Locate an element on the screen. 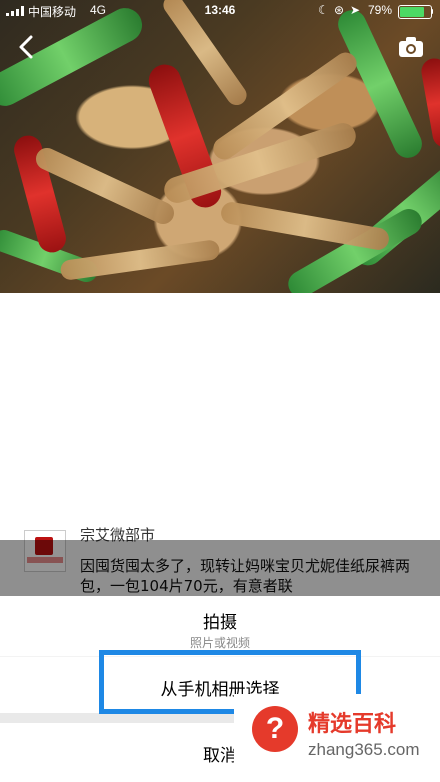 Image resolution: width=440 pixels, height=782 pixels. watermark: ? 精选百科 zhang365.com is located at coordinates (337, 738).